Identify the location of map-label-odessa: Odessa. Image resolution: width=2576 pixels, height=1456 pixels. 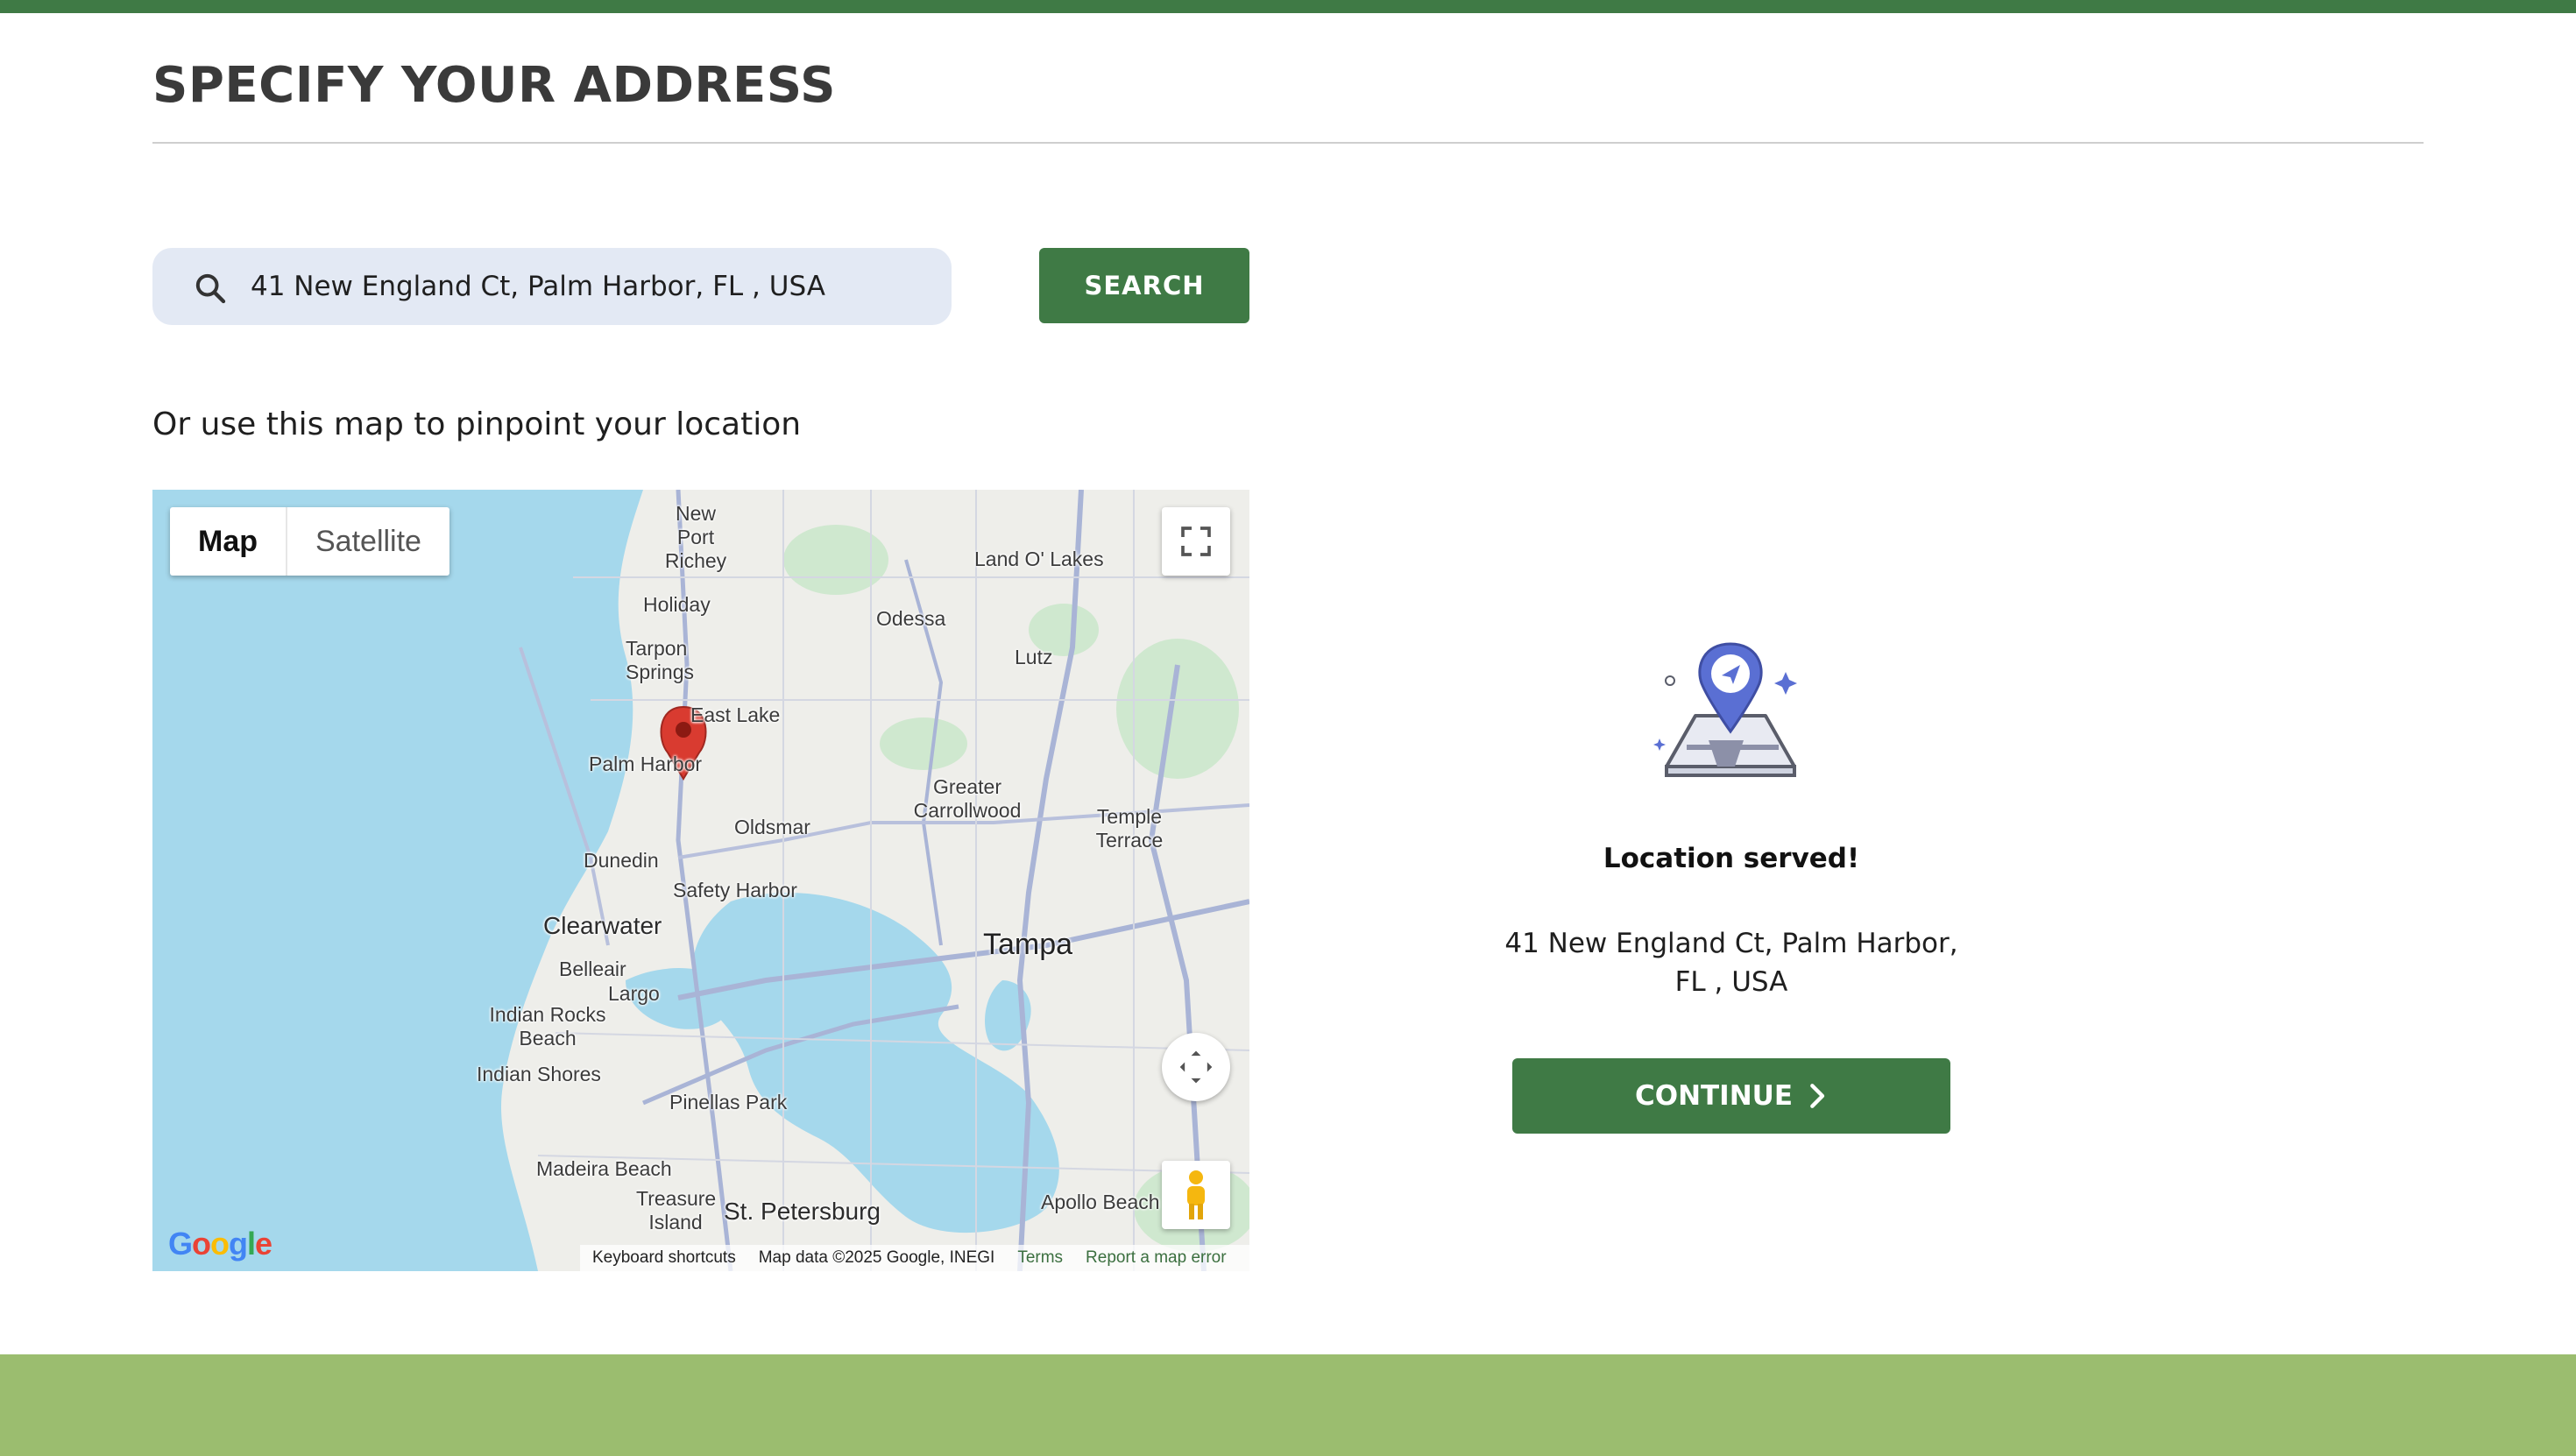
(911, 618).